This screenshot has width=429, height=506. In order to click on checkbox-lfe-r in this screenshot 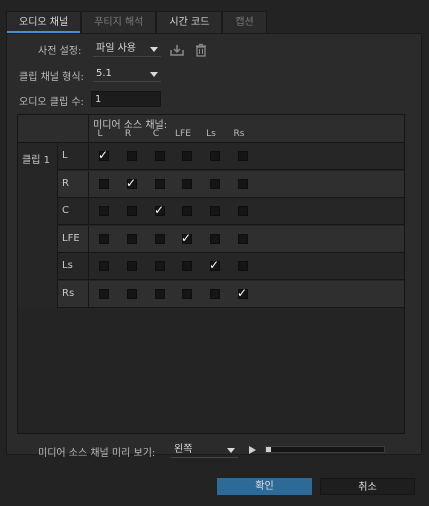, I will do `click(132, 238)`.